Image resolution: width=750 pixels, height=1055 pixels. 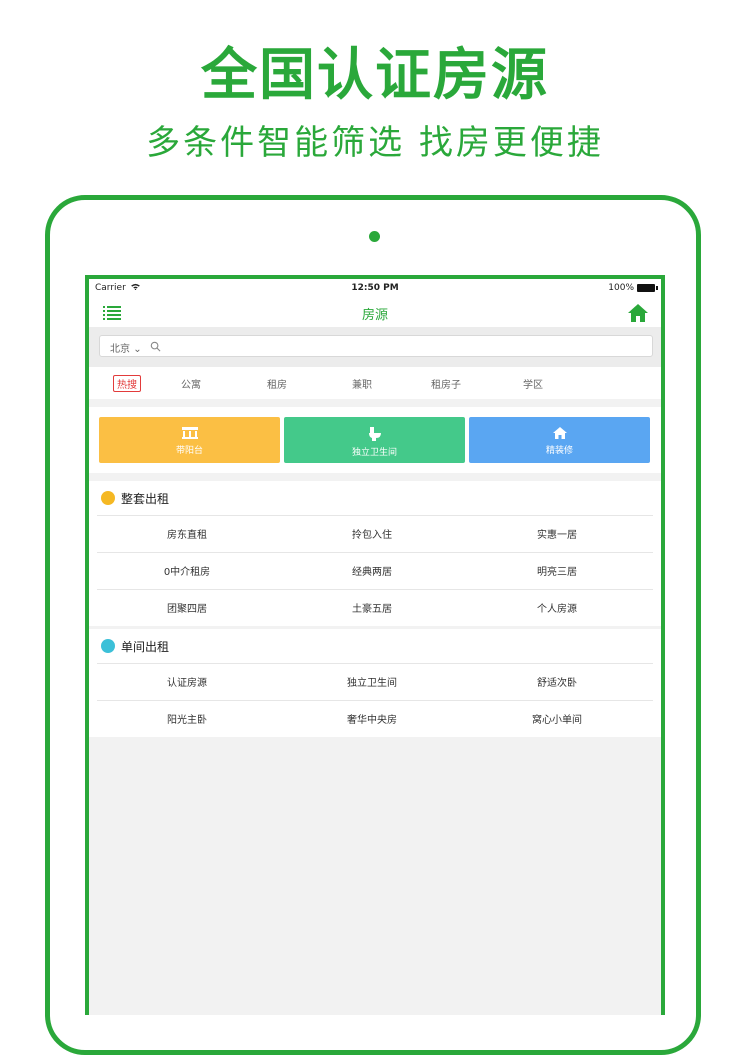 I want to click on search-input: 北京 ⌄, so click(x=376, y=346).